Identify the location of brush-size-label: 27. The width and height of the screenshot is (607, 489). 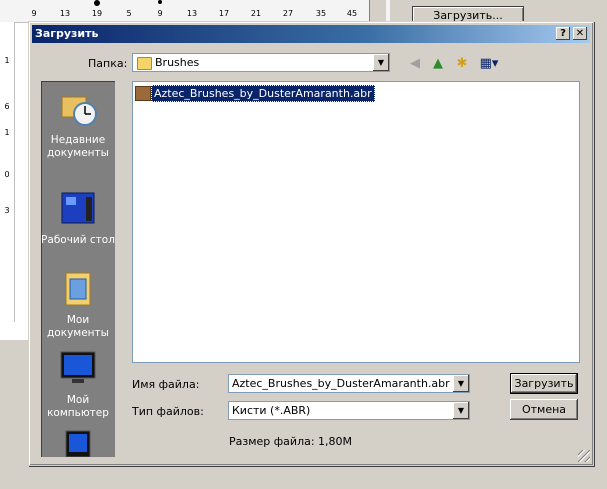
(288, 13).